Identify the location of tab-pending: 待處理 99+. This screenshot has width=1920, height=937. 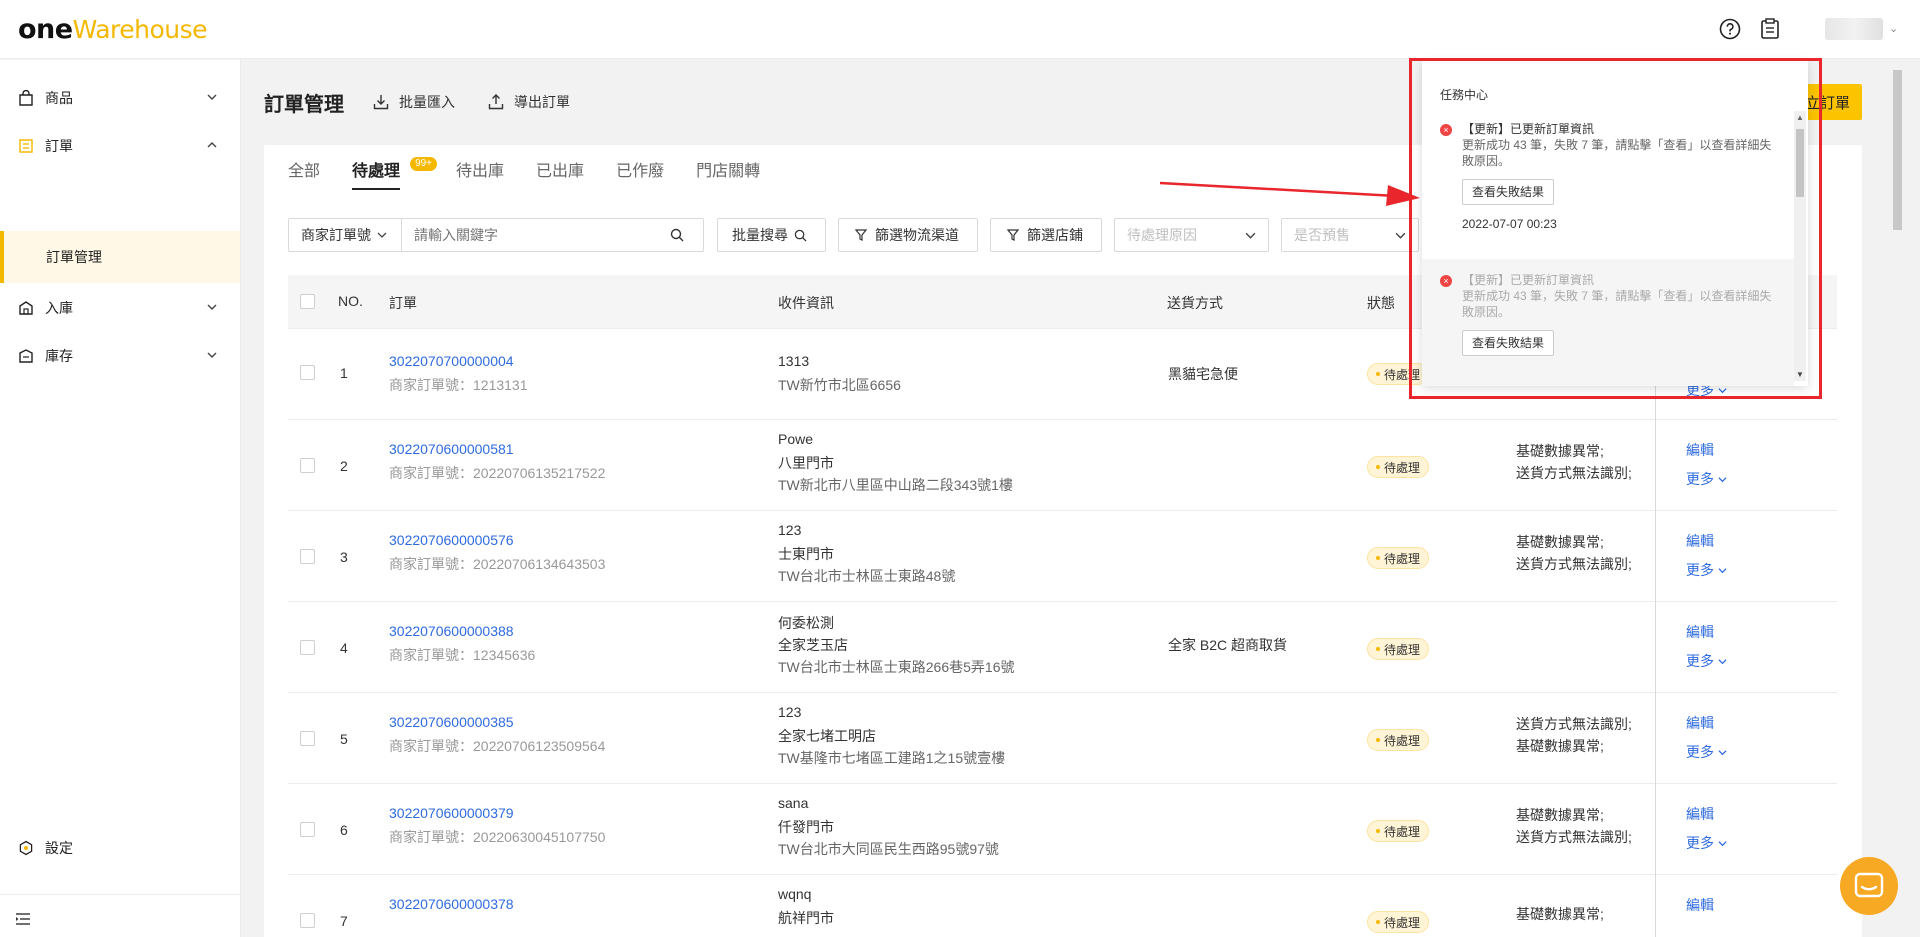
(395, 173).